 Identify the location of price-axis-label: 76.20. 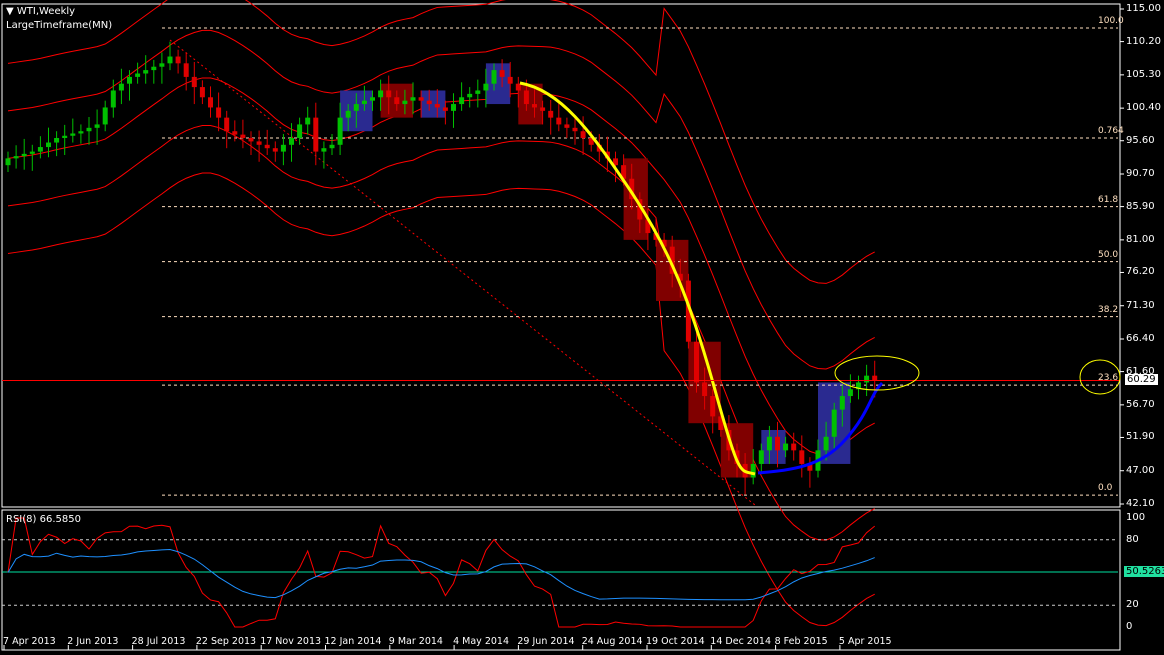
(1140, 272).